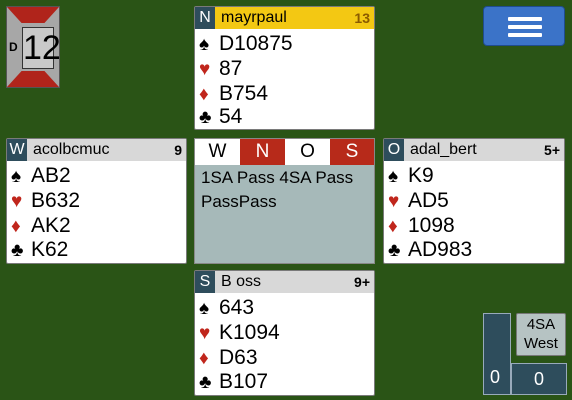  I want to click on card-list: 54, so click(231, 116).